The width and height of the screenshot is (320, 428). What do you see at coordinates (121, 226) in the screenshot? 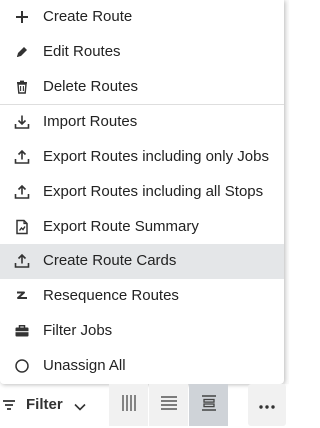
I see `menu-item-label: Export Route Summary` at bounding box center [121, 226].